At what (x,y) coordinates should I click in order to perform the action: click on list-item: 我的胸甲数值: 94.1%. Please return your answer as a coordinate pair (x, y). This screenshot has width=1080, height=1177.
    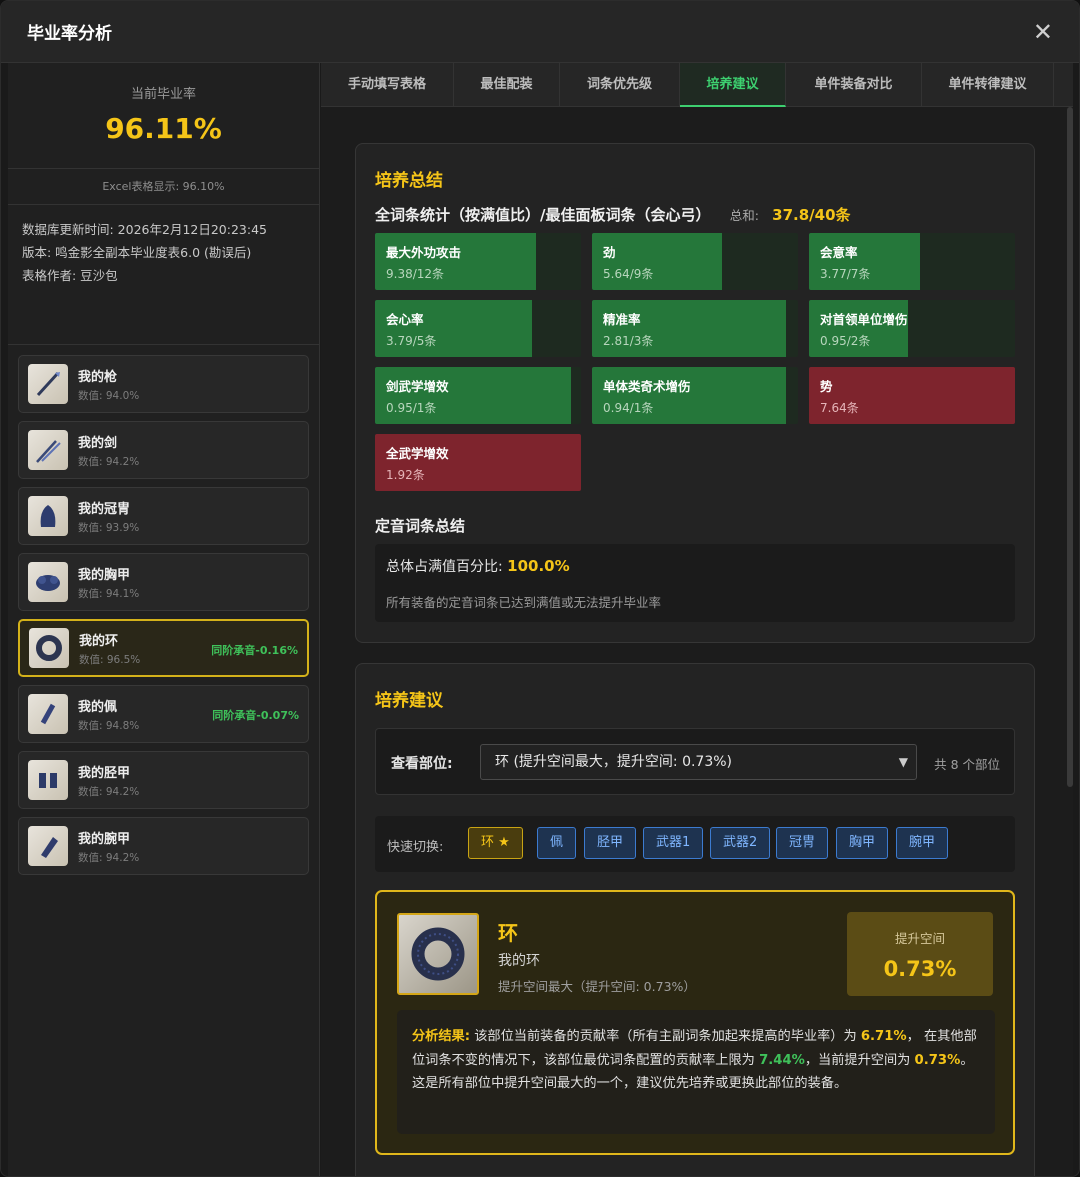
    Looking at the image, I should click on (163, 582).